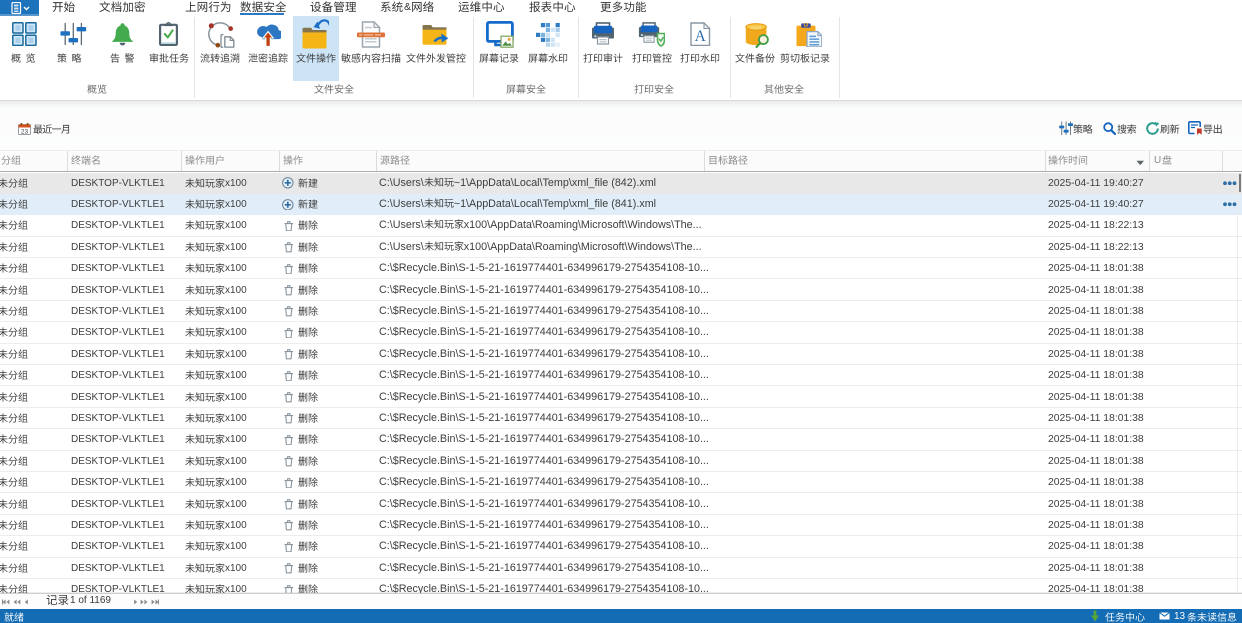 The height and width of the screenshot is (623, 1242). Describe the element at coordinates (24, 131) in the screenshot. I see `svg-text: 23` at that location.